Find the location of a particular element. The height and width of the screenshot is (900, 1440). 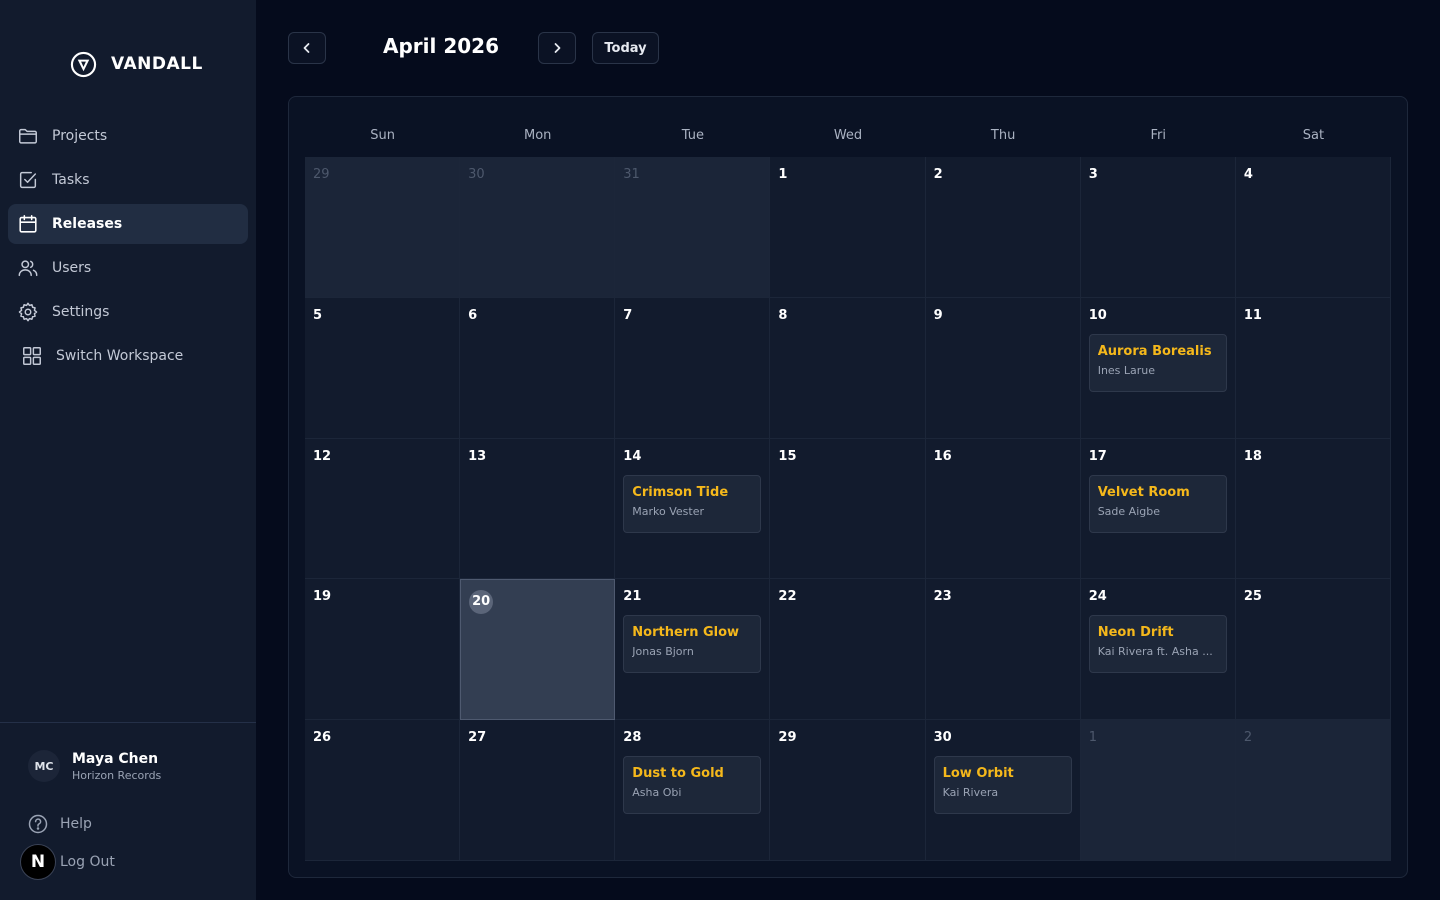

release-artist: Marko Vester is located at coordinates (668, 511).